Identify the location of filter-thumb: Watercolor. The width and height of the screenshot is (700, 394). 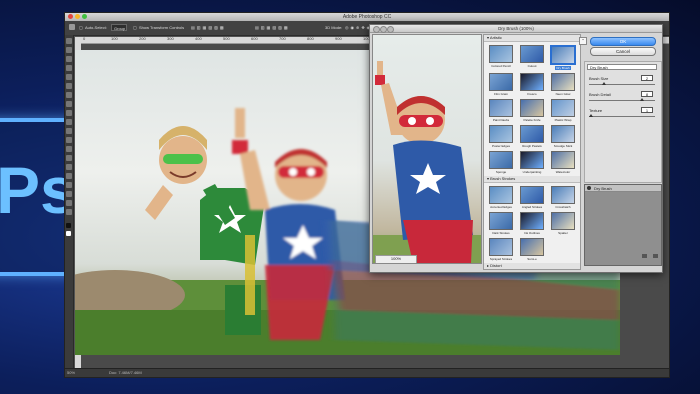
(563, 162).